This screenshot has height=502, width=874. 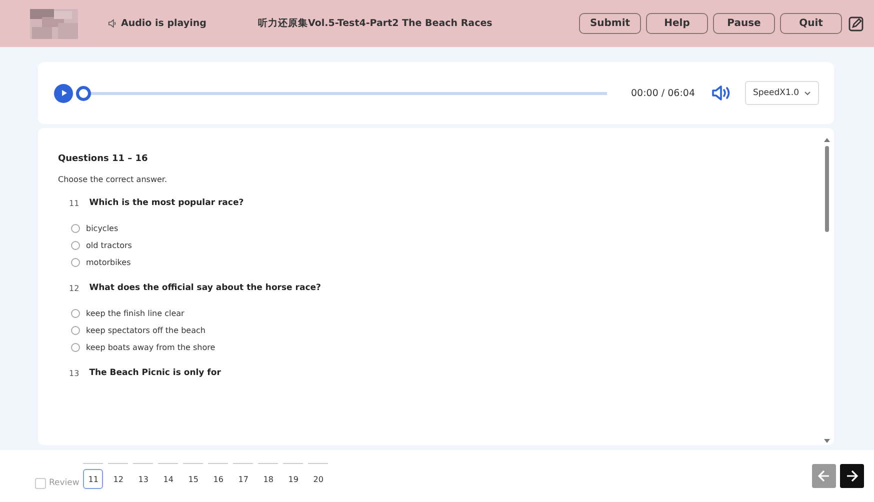 I want to click on question-text: What does the official say about the horse race?, so click(x=205, y=288).